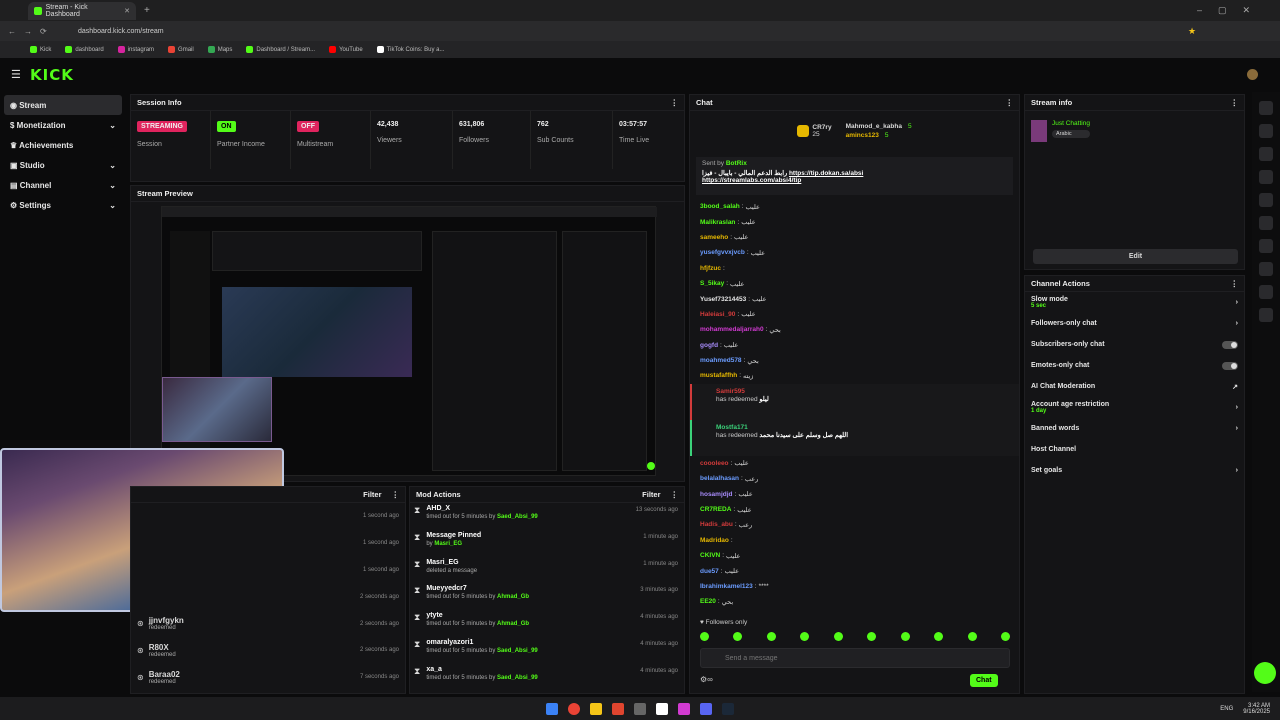 This screenshot has width=1280, height=720. I want to click on chat-username: yusefgvvxjvcb, so click(722, 252).